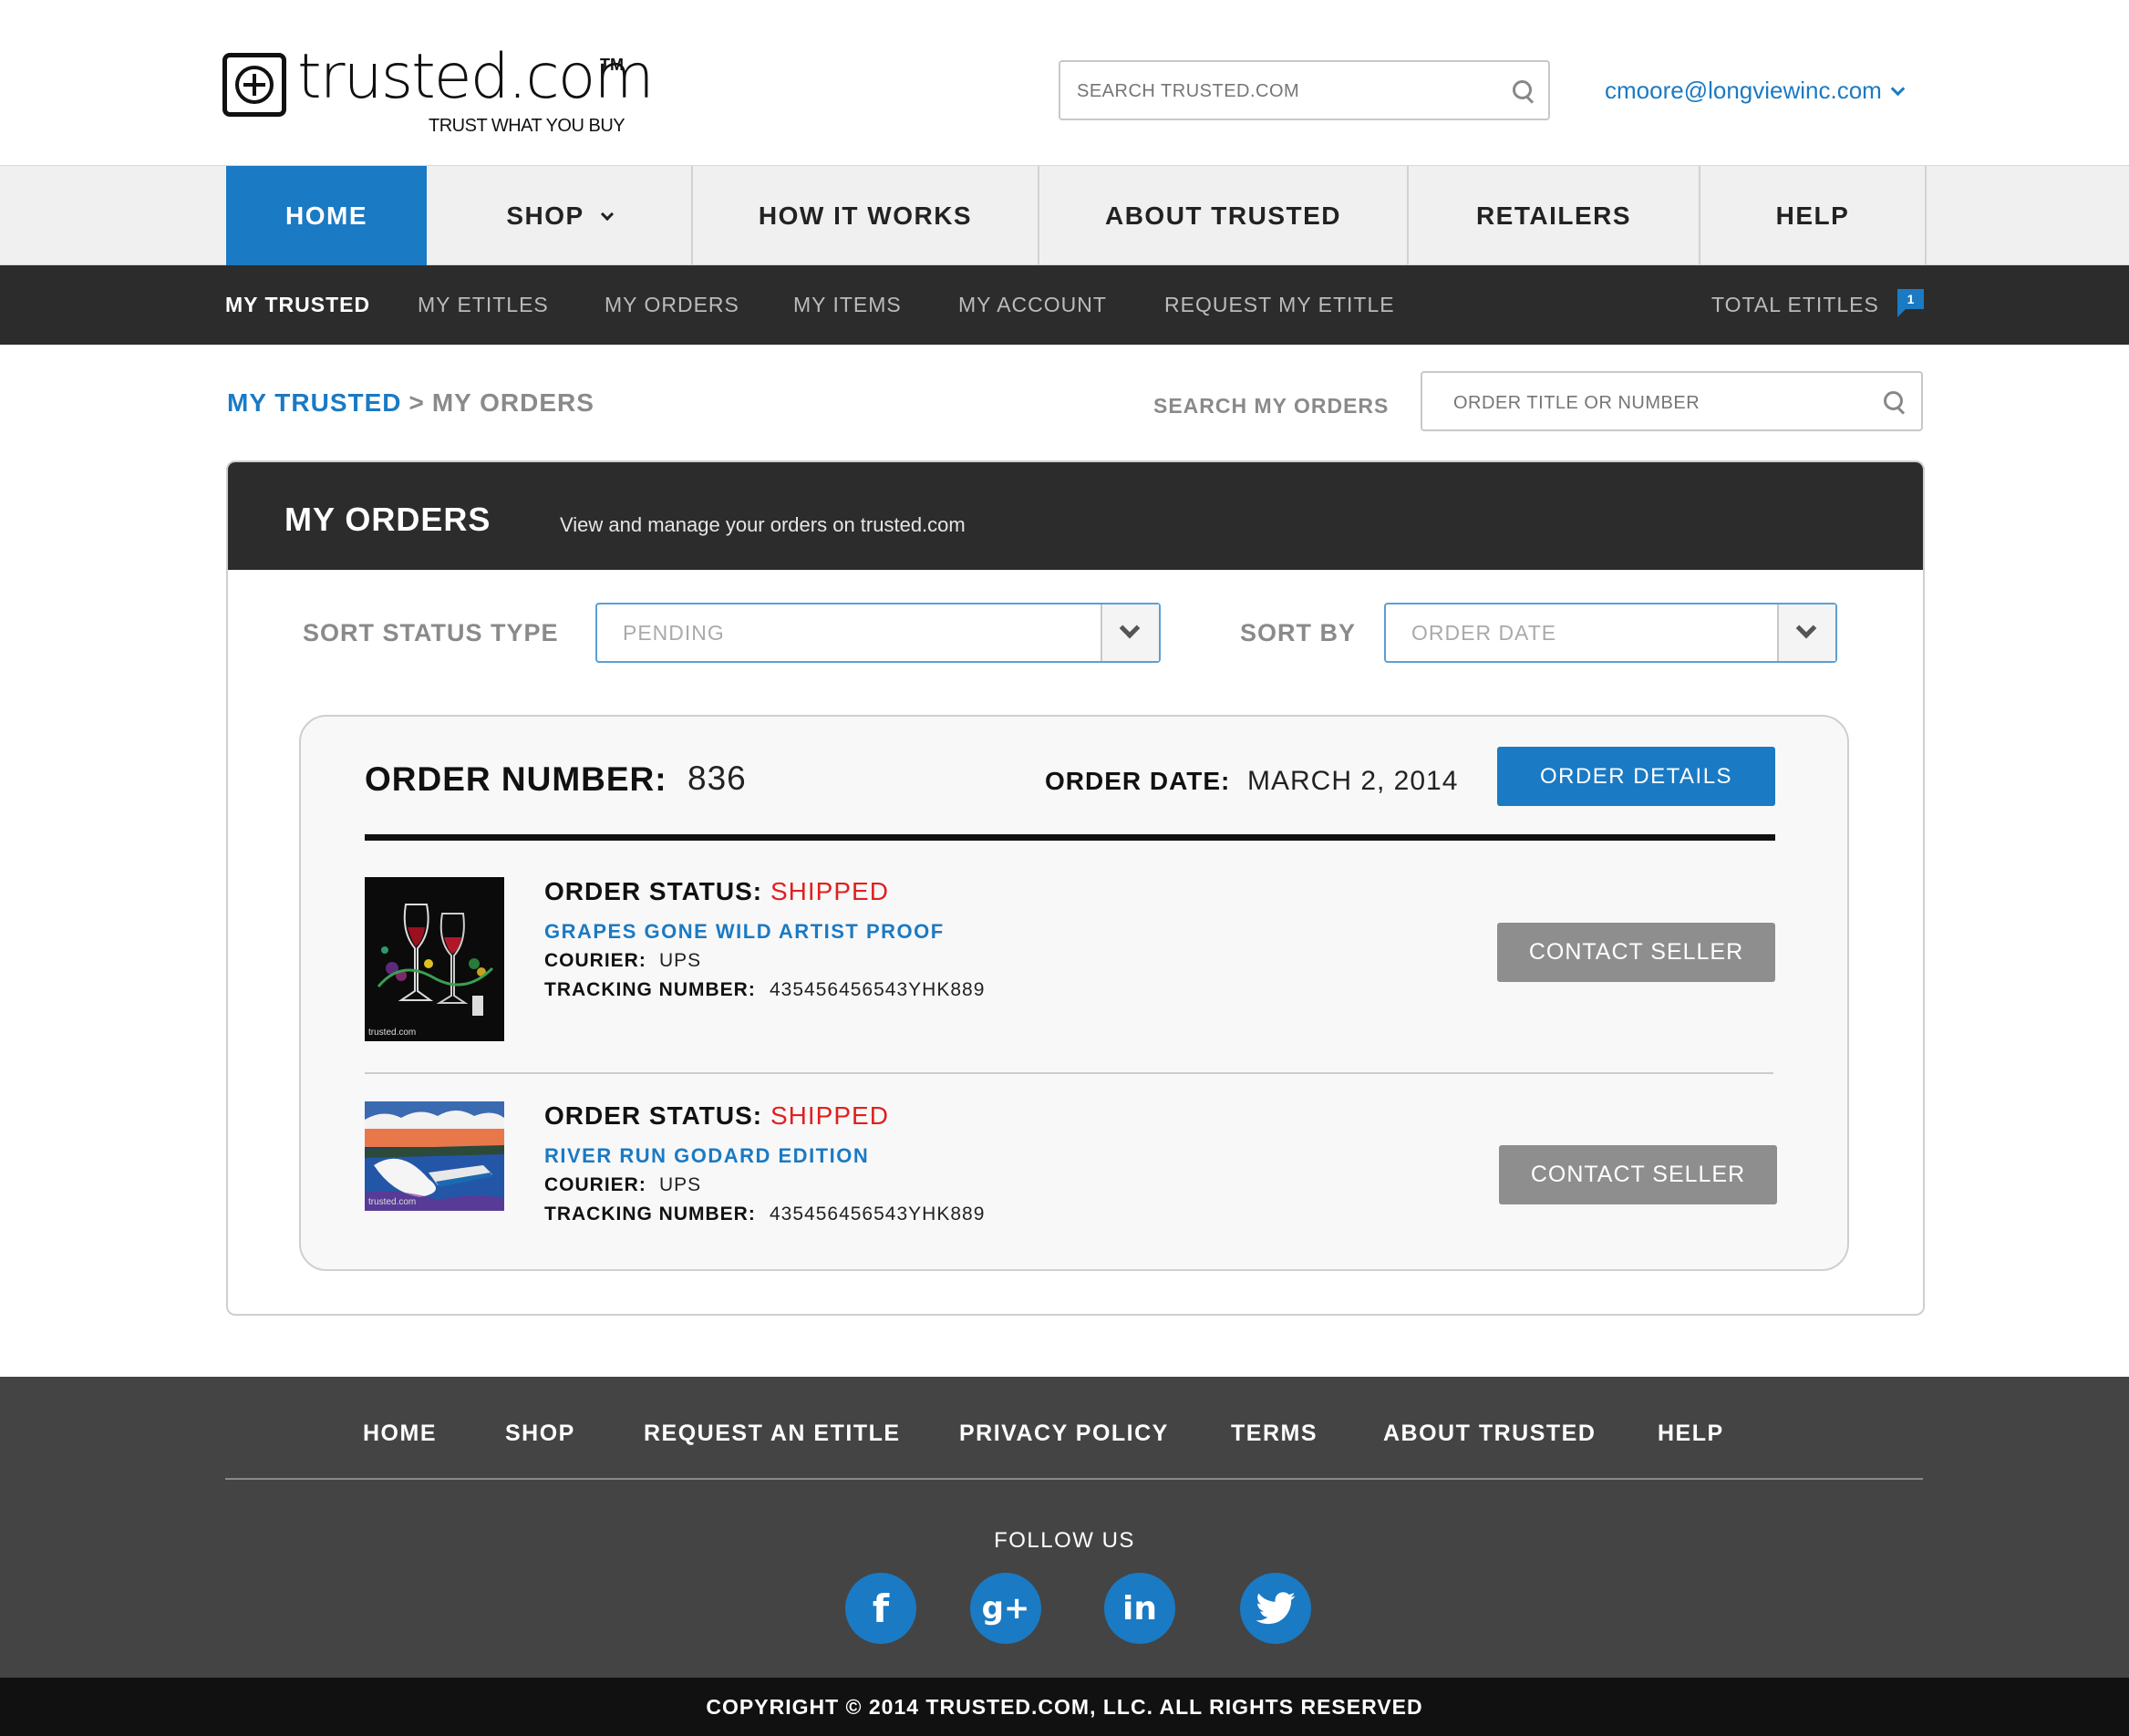  Describe the element at coordinates (880, 1608) in the screenshot. I see `facebook-icon: f` at that location.